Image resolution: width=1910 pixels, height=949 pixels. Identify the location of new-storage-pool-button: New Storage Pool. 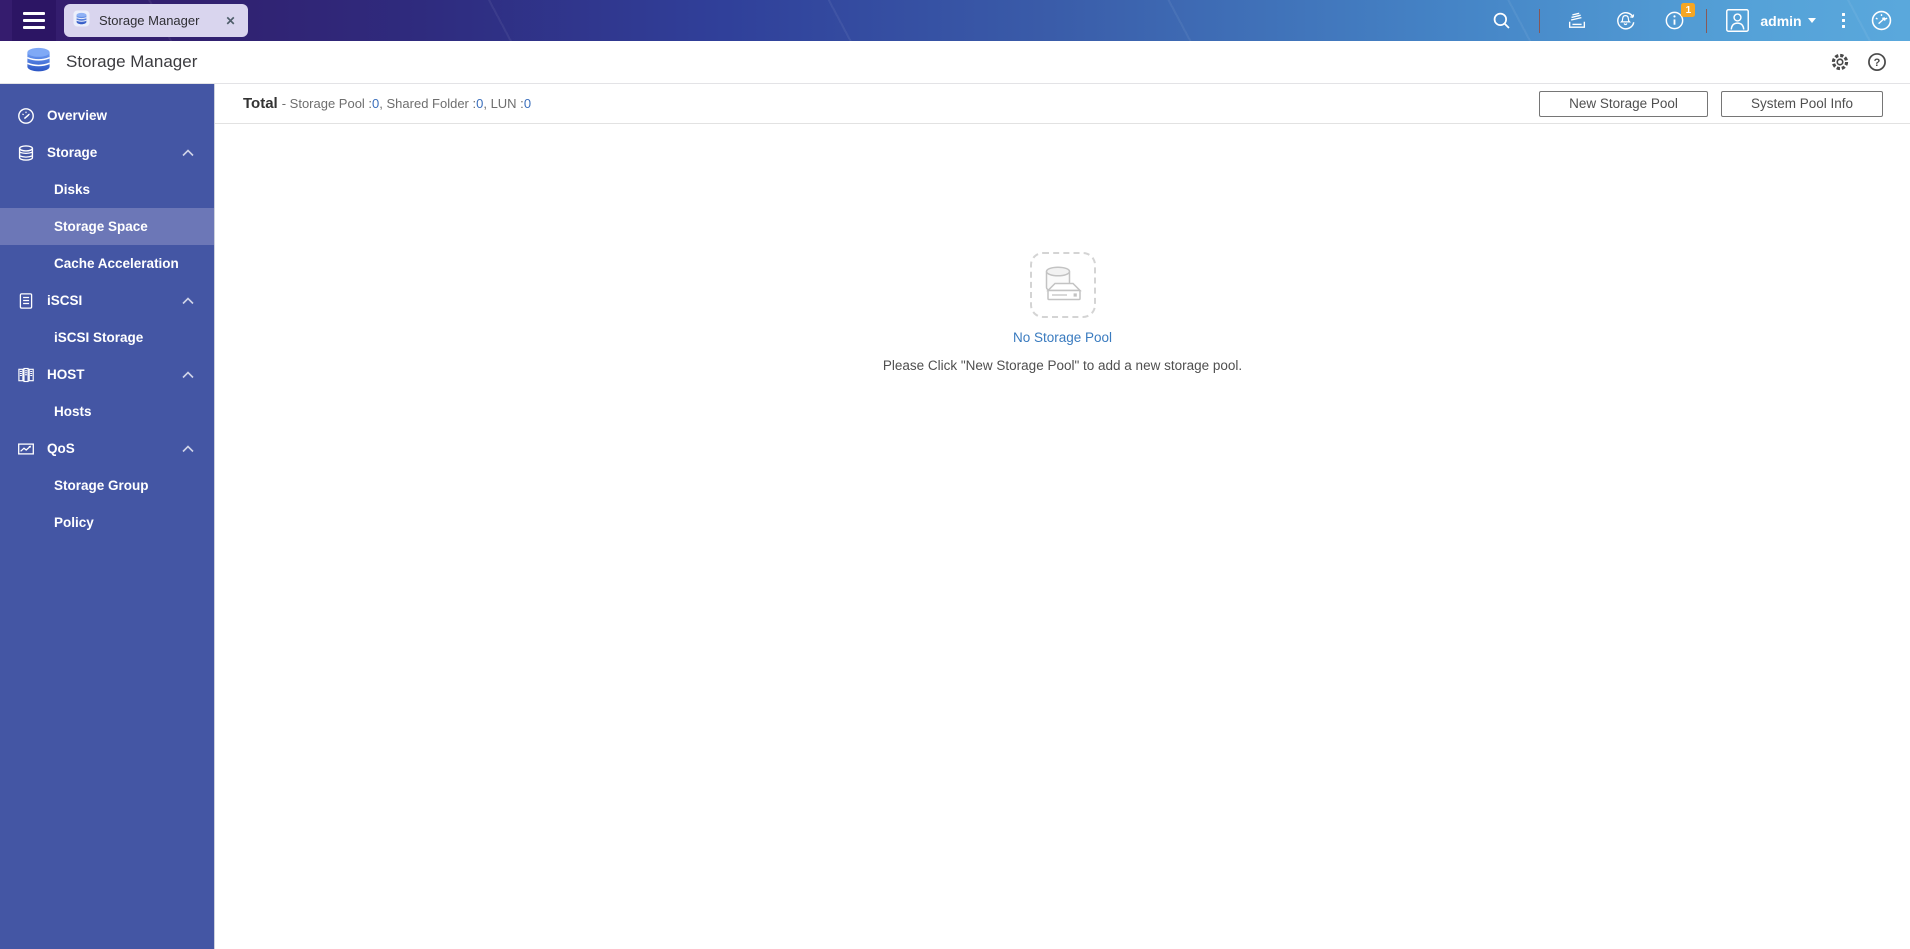
(1623, 103).